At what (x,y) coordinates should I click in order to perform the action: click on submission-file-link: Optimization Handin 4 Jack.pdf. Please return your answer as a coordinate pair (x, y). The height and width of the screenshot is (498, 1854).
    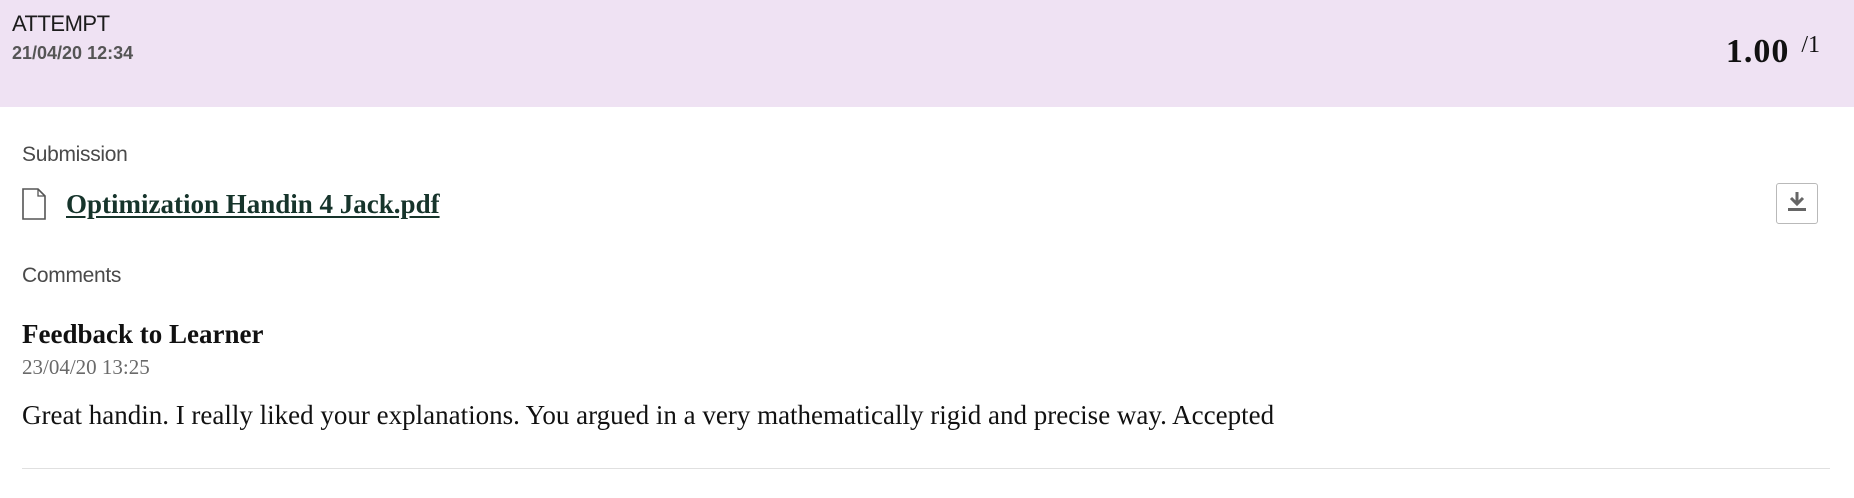
    Looking at the image, I should click on (253, 204).